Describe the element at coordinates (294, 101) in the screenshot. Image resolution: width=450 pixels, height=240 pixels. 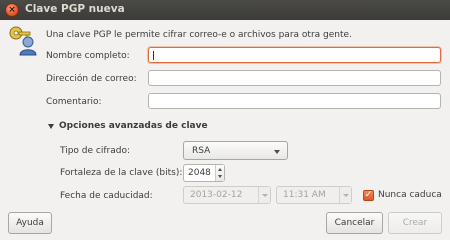
I see `comment-input` at that location.